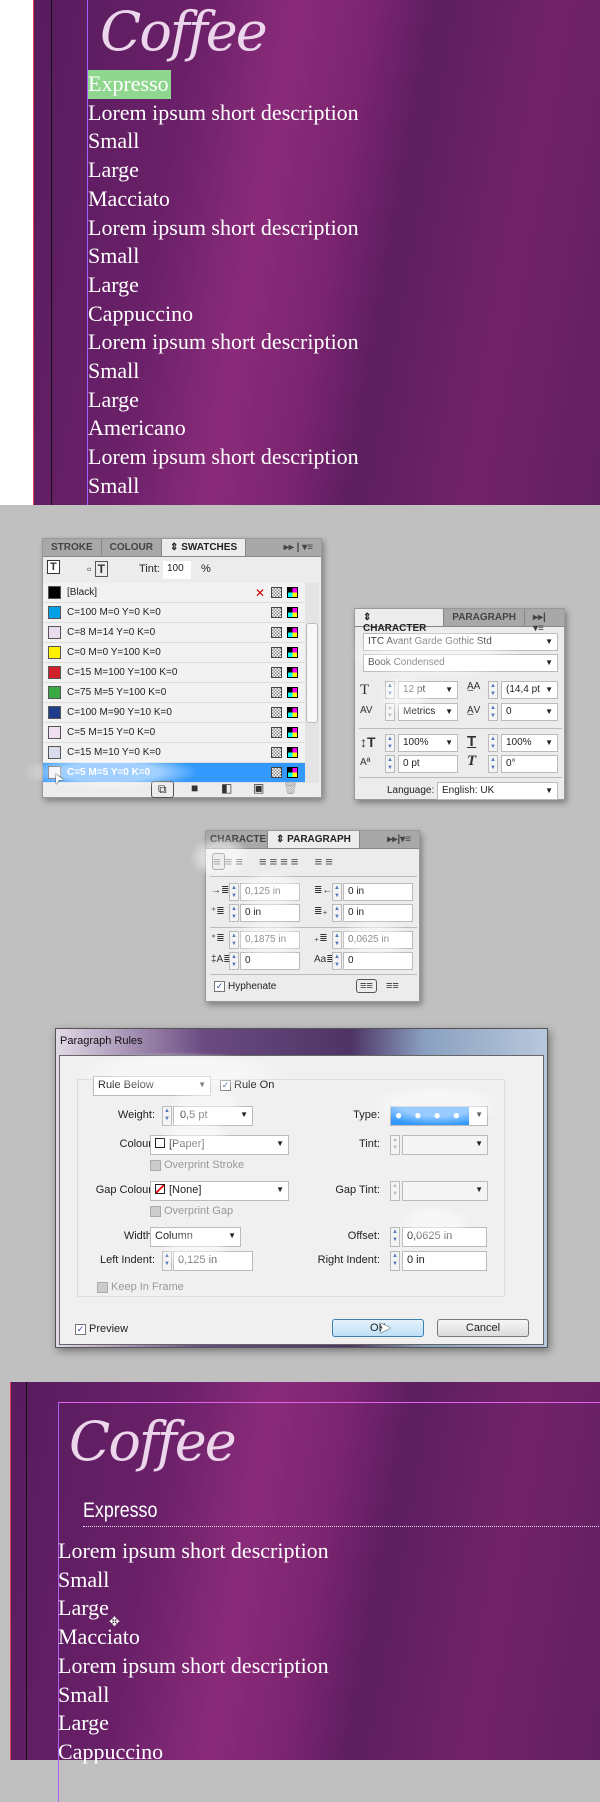 This screenshot has height=1802, width=600. I want to click on font-size-stepper: ▲ ▼, so click(390, 690).